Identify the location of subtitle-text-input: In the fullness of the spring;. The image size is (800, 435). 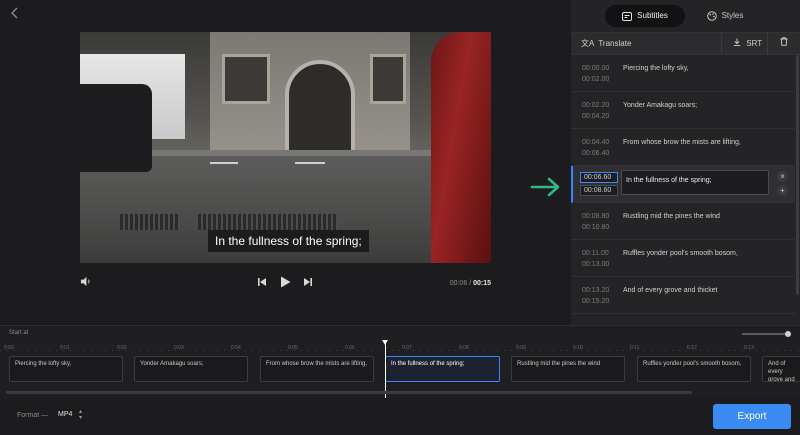
(695, 182).